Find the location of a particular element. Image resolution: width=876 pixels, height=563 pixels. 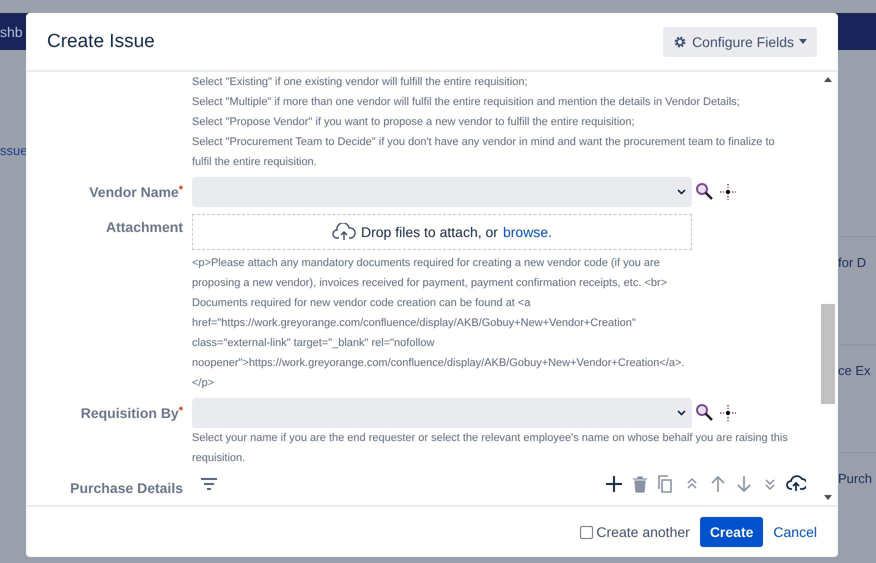

file-drop-zone: Drop files to attach, or browse. is located at coordinates (442, 232).